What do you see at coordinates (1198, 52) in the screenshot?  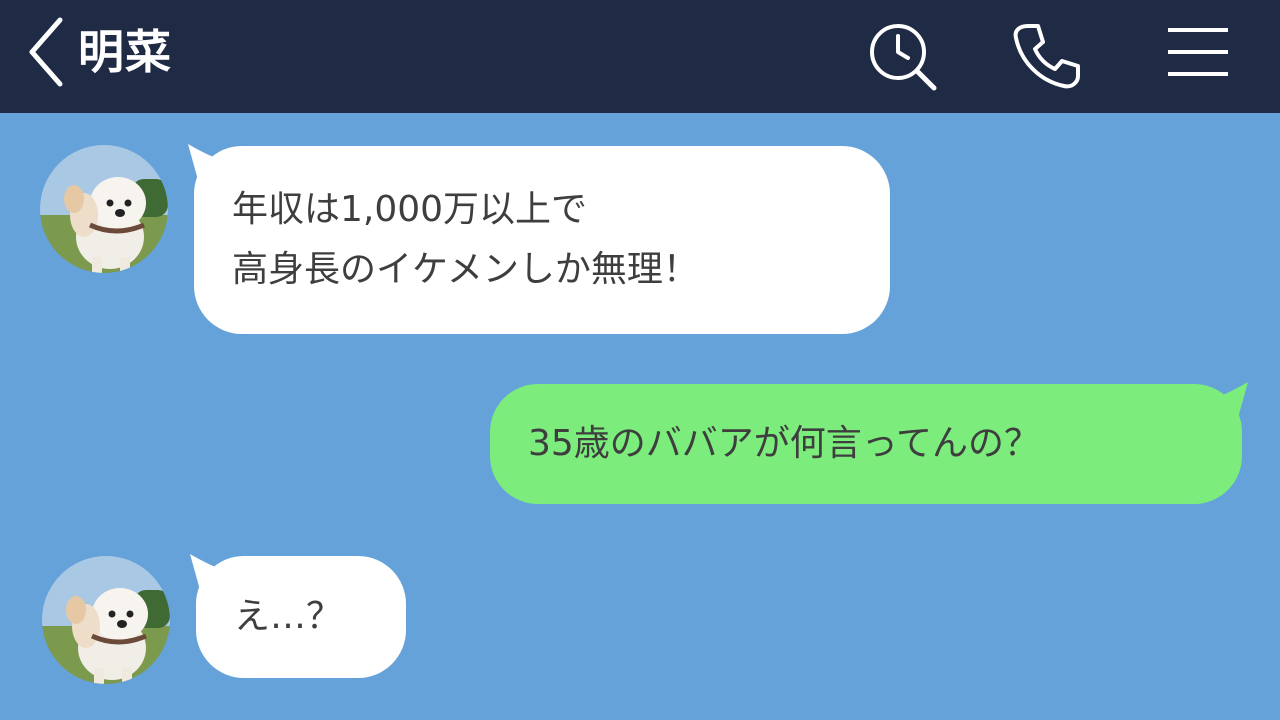 I see `menu-icon` at bounding box center [1198, 52].